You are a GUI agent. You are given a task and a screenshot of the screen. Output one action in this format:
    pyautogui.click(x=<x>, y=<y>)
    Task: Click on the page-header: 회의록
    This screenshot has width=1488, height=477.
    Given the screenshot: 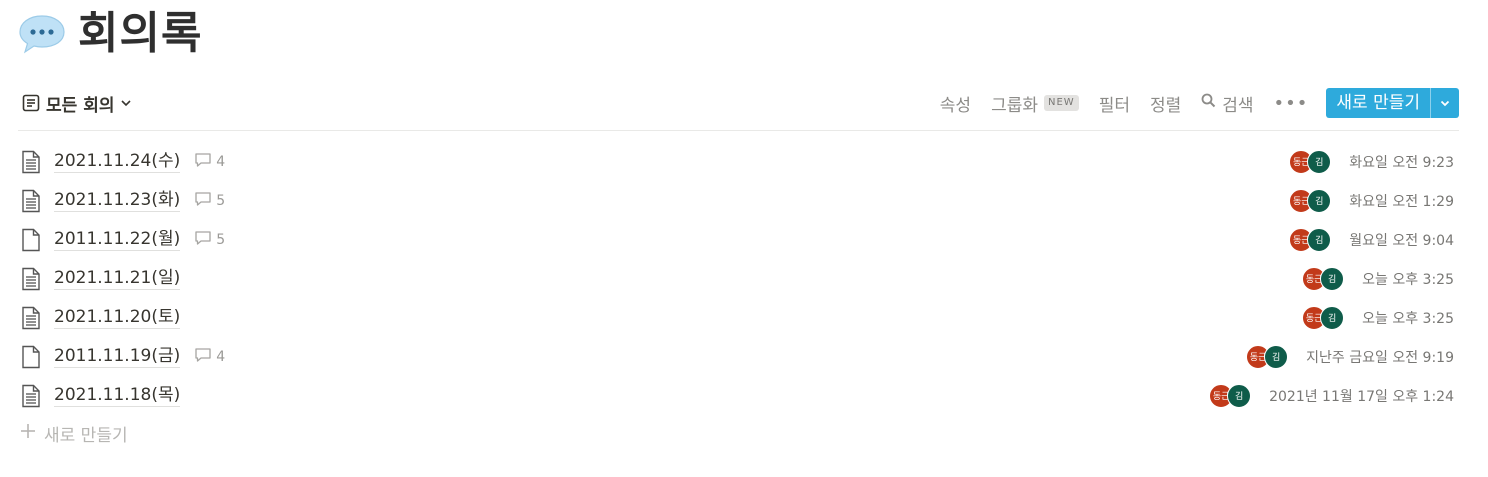 What is the action you would take?
    pyautogui.click(x=110, y=34)
    